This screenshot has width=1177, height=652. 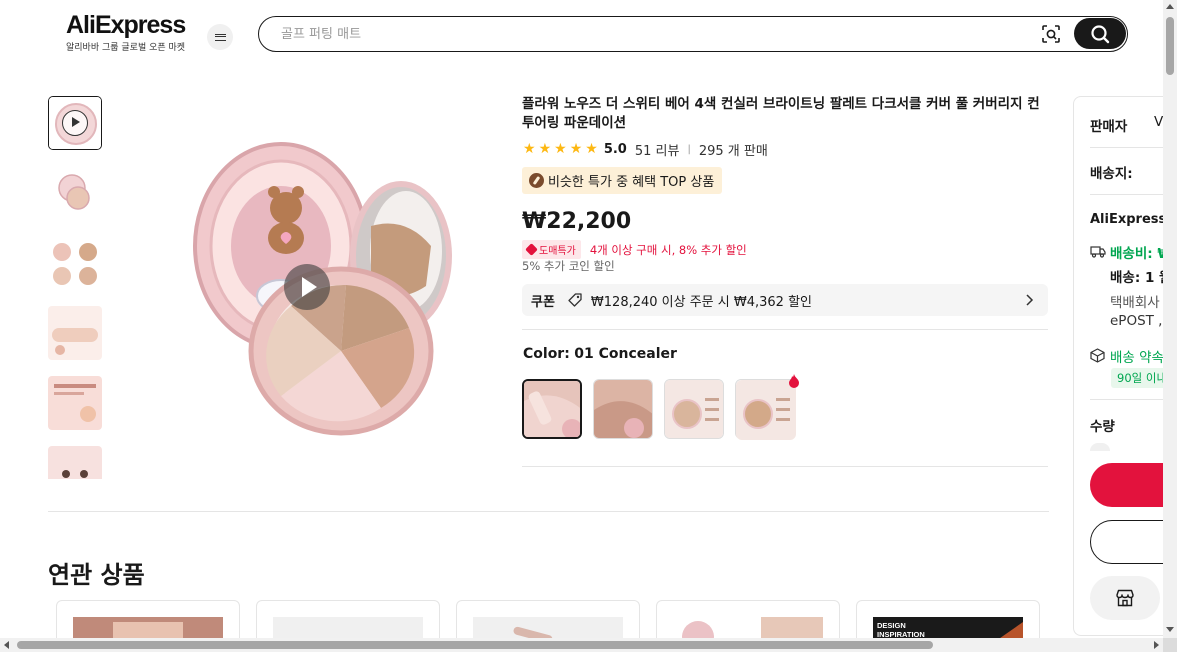 What do you see at coordinates (631, 182) in the screenshot?
I see `top-deal-text: 비슷한 특가 중 혜택 TOP 상품` at bounding box center [631, 182].